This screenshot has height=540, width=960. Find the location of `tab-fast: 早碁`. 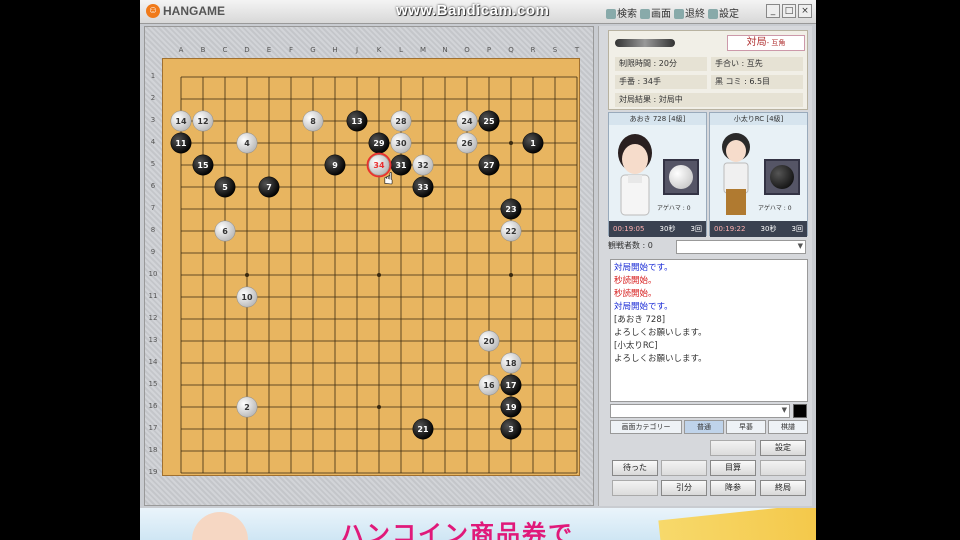

tab-fast: 早碁 is located at coordinates (746, 427).